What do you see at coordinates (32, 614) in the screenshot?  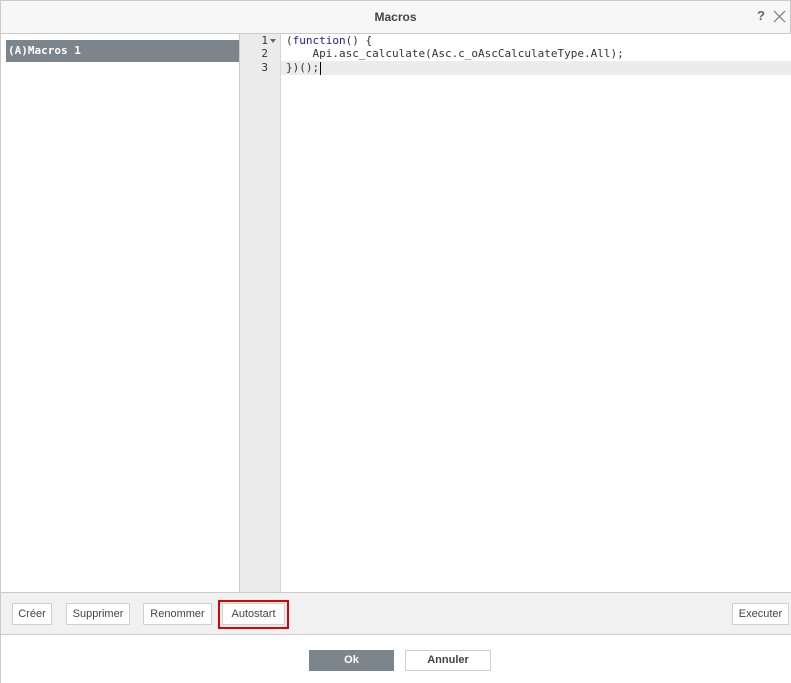 I see `create-button: Créer` at bounding box center [32, 614].